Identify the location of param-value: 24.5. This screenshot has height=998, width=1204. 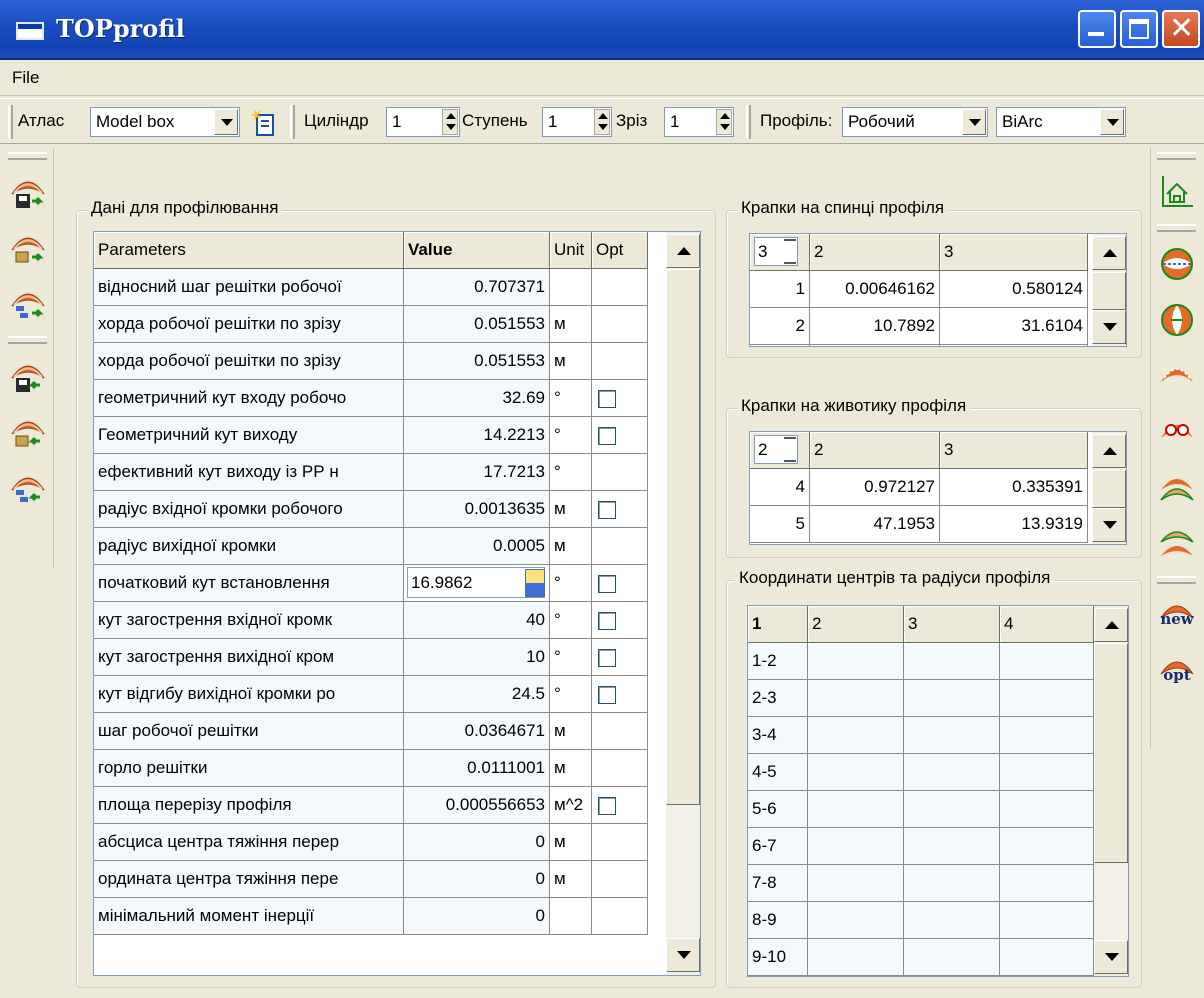
(477, 694).